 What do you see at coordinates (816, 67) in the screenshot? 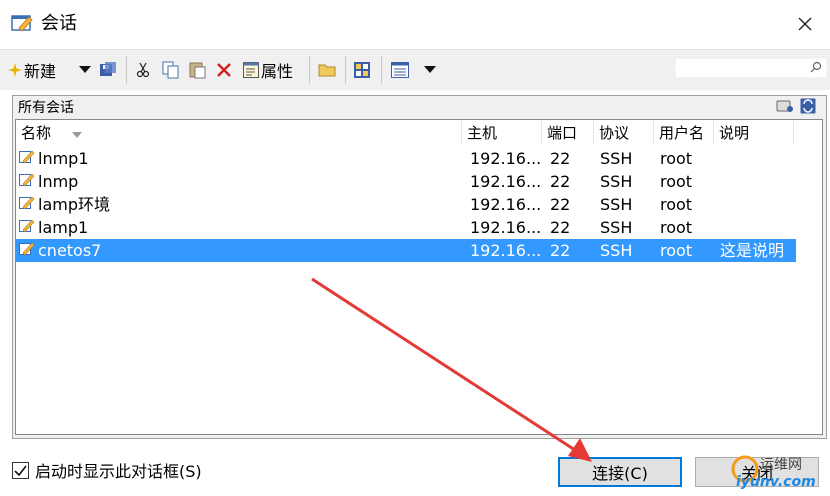
I see `search-icon` at bounding box center [816, 67].